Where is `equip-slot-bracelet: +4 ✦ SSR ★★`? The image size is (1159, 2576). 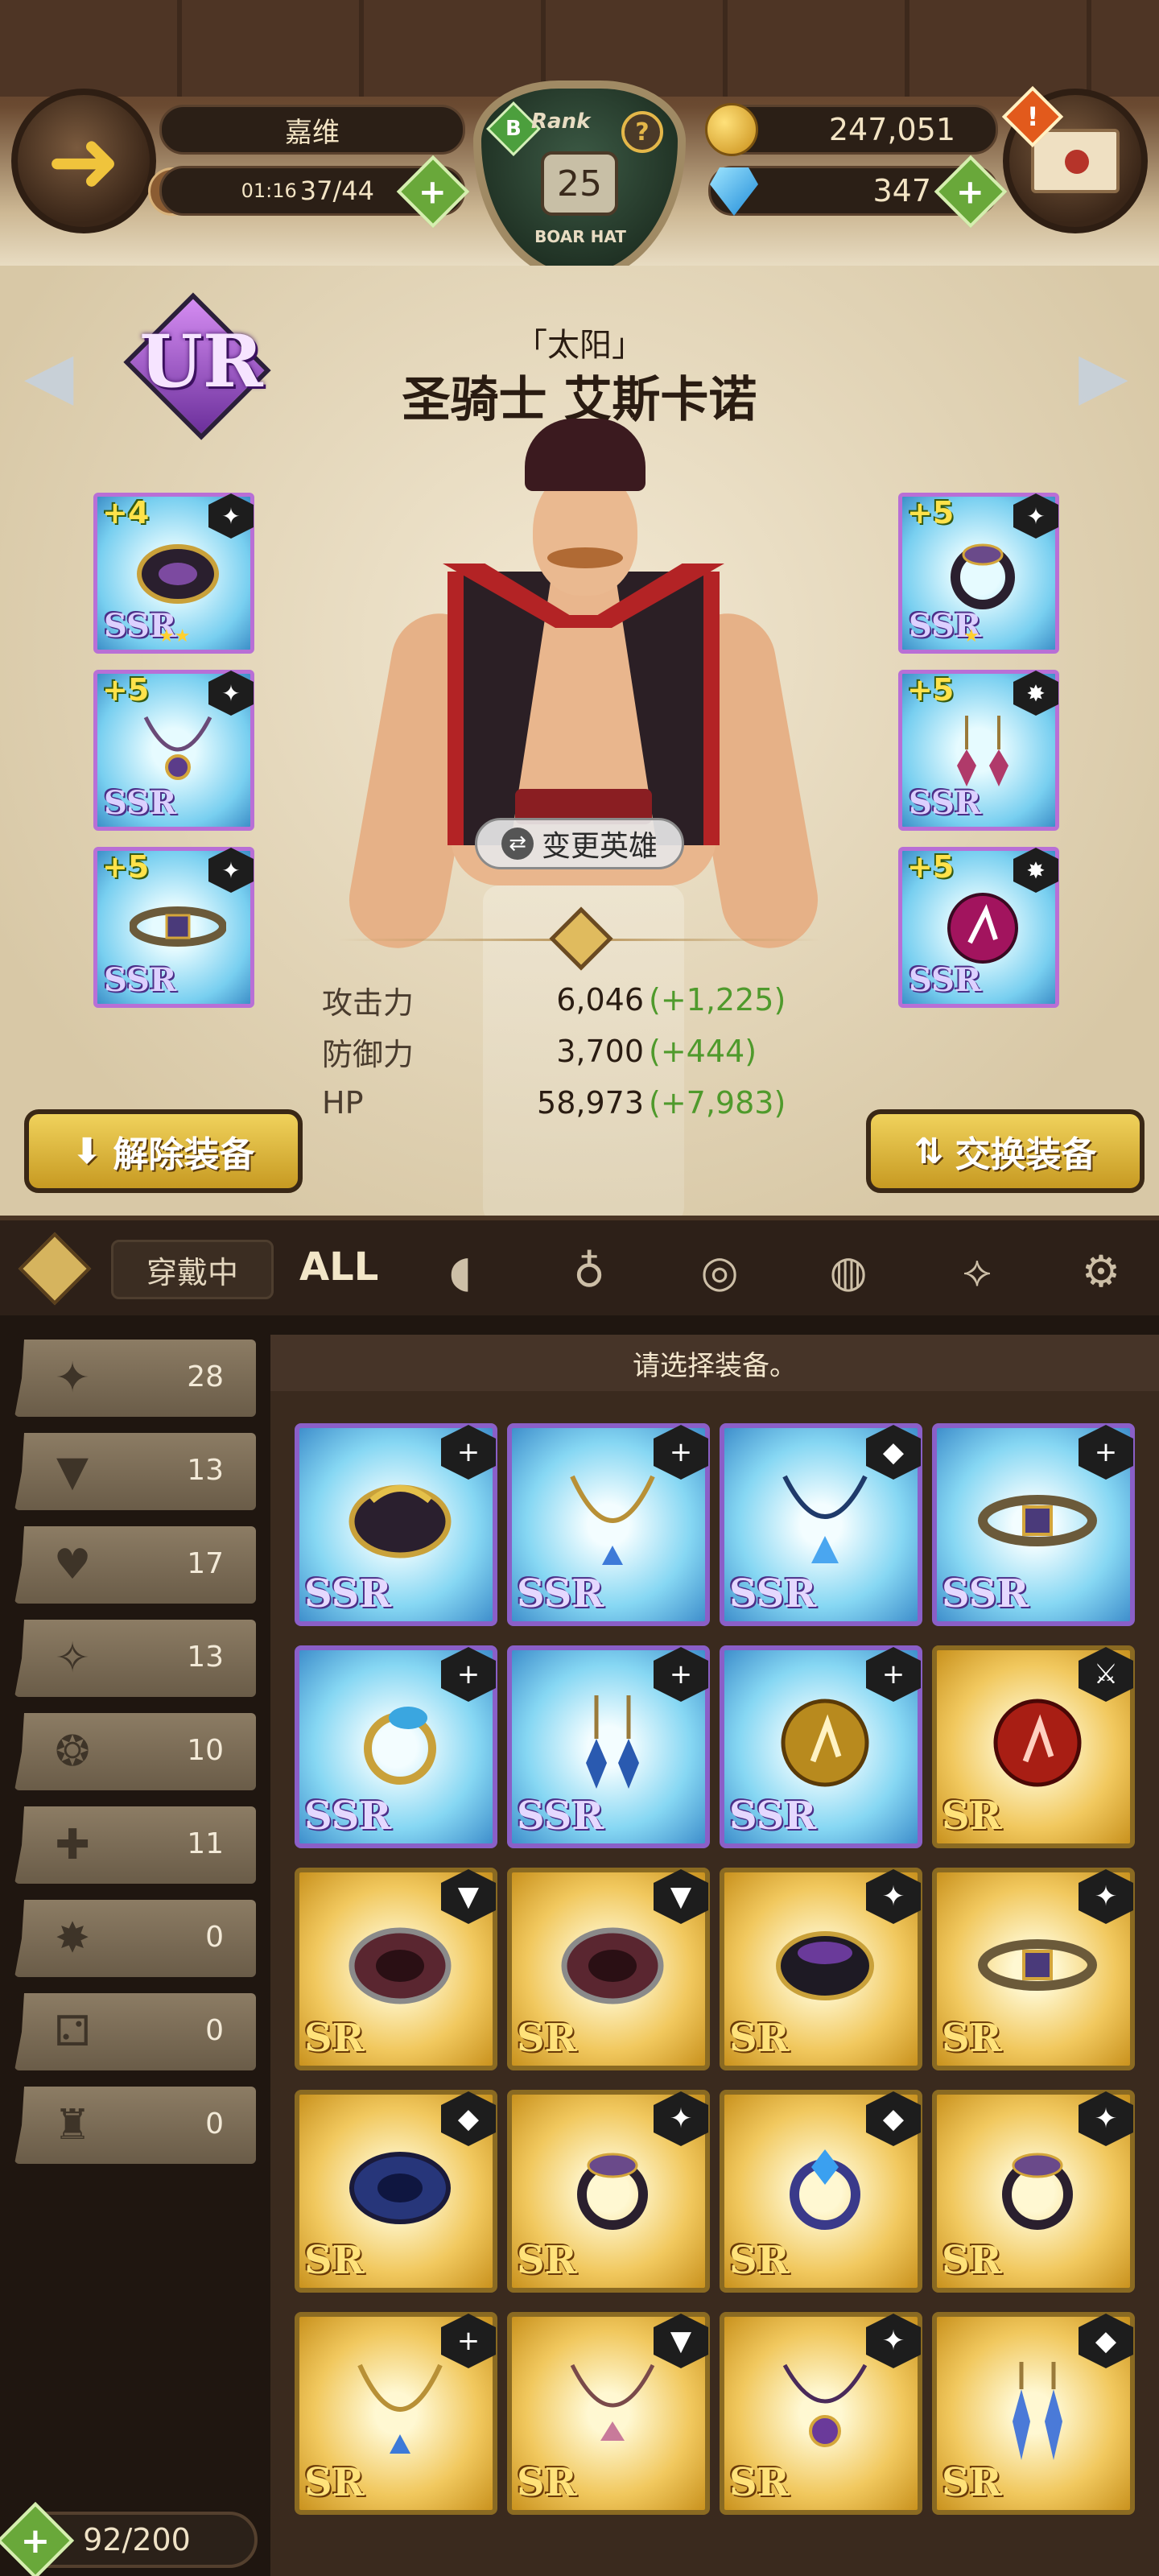 equip-slot-bracelet: +4 ✦ SSR ★★ is located at coordinates (173, 573).